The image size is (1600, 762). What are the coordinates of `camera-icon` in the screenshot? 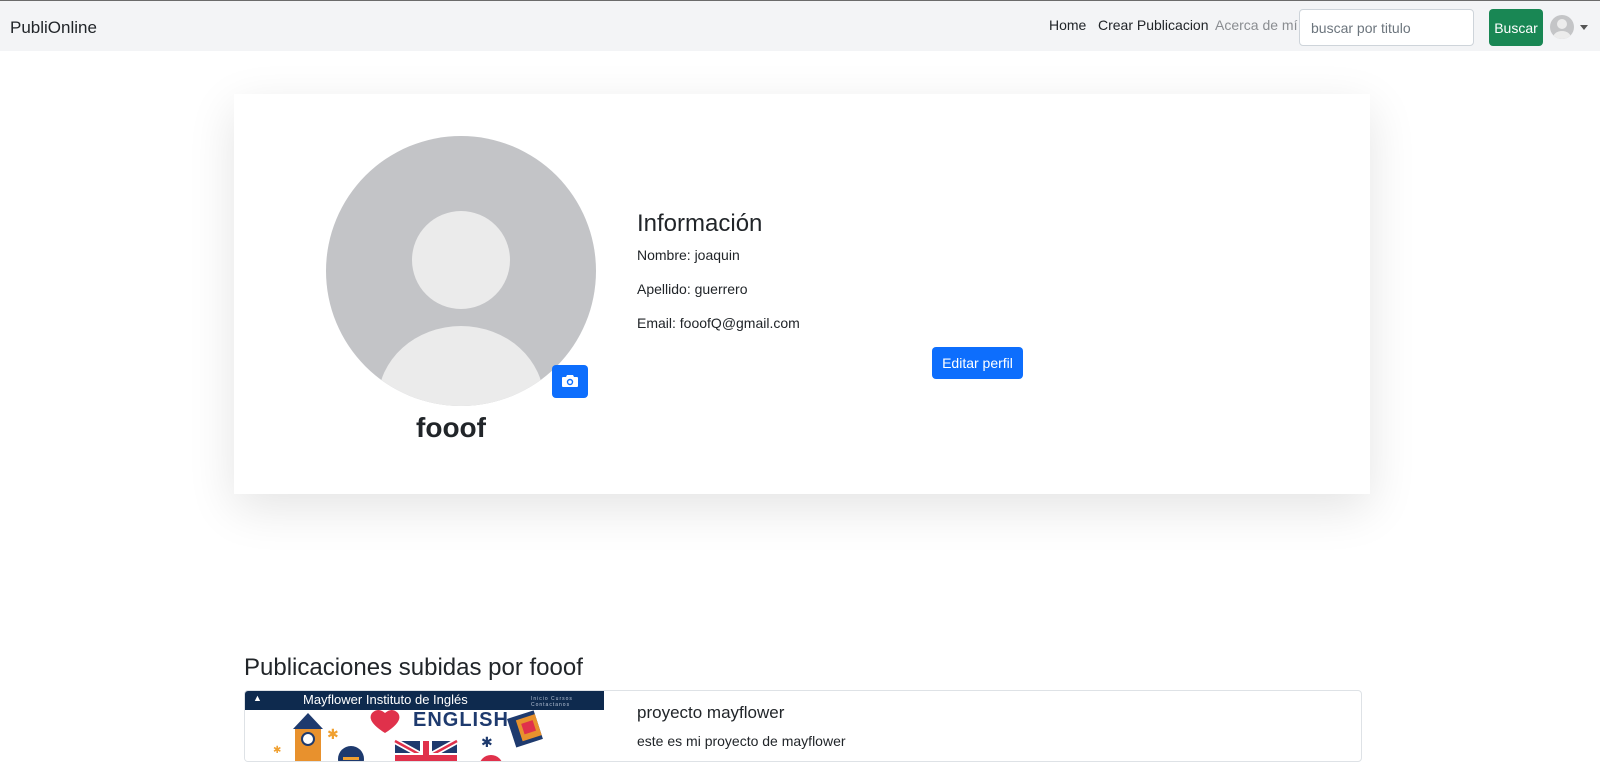 It's located at (570, 381).